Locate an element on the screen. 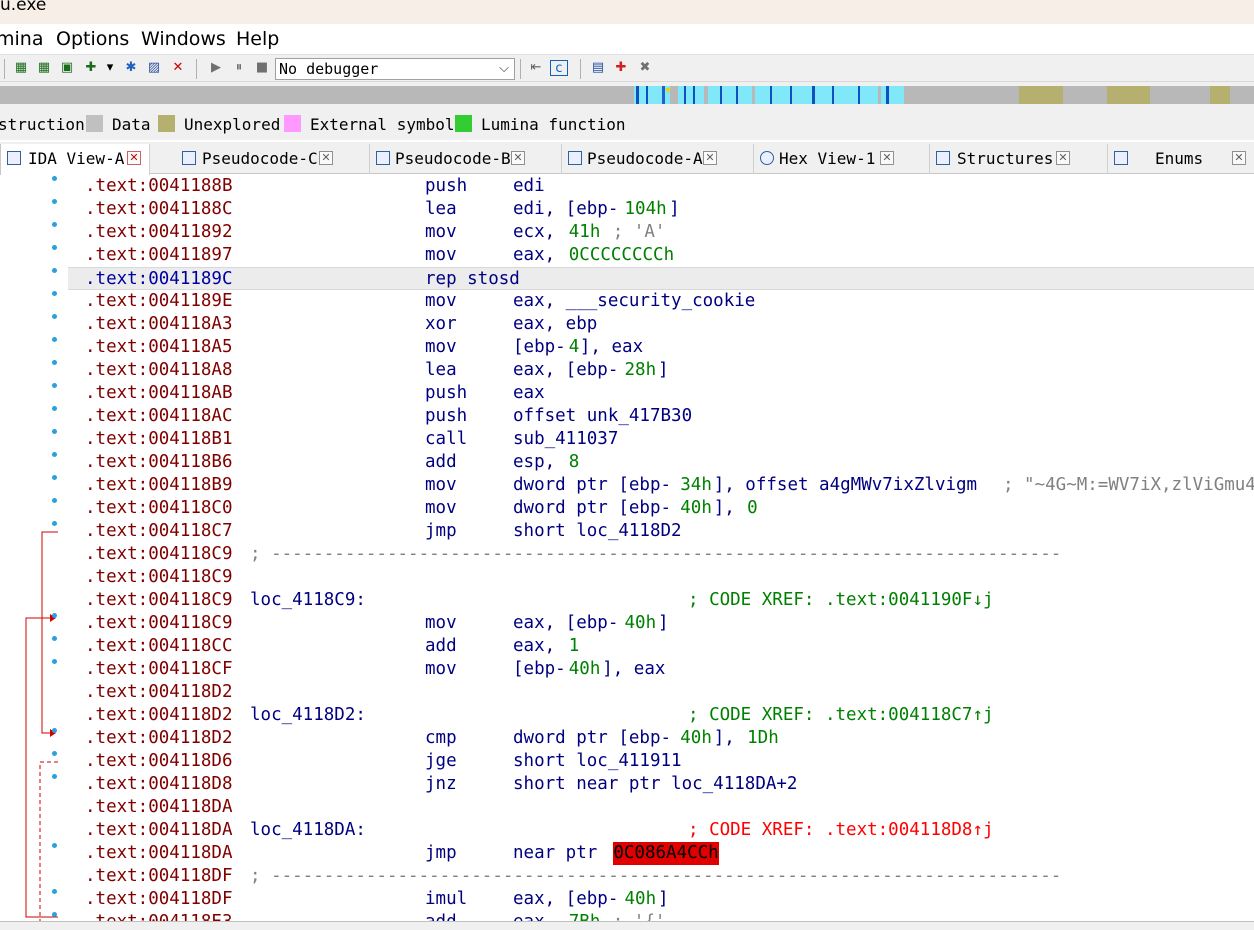 The image size is (1254, 930). make-data-icon: ▦ is located at coordinates (44, 68).